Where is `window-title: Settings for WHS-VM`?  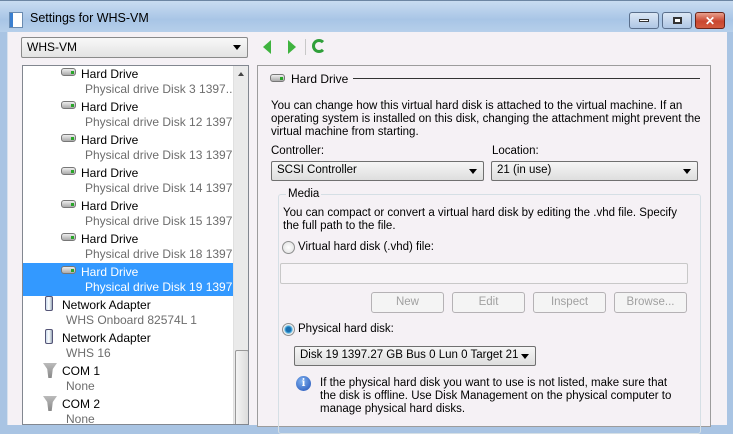
window-title: Settings for WHS-VM is located at coordinates (89, 18).